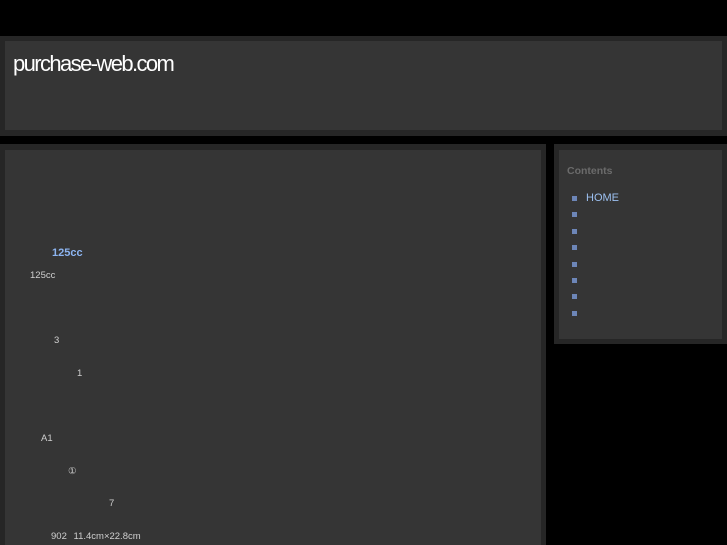  What do you see at coordinates (602, 198) in the screenshot?
I see `sidebar-item-label: HOME` at bounding box center [602, 198].